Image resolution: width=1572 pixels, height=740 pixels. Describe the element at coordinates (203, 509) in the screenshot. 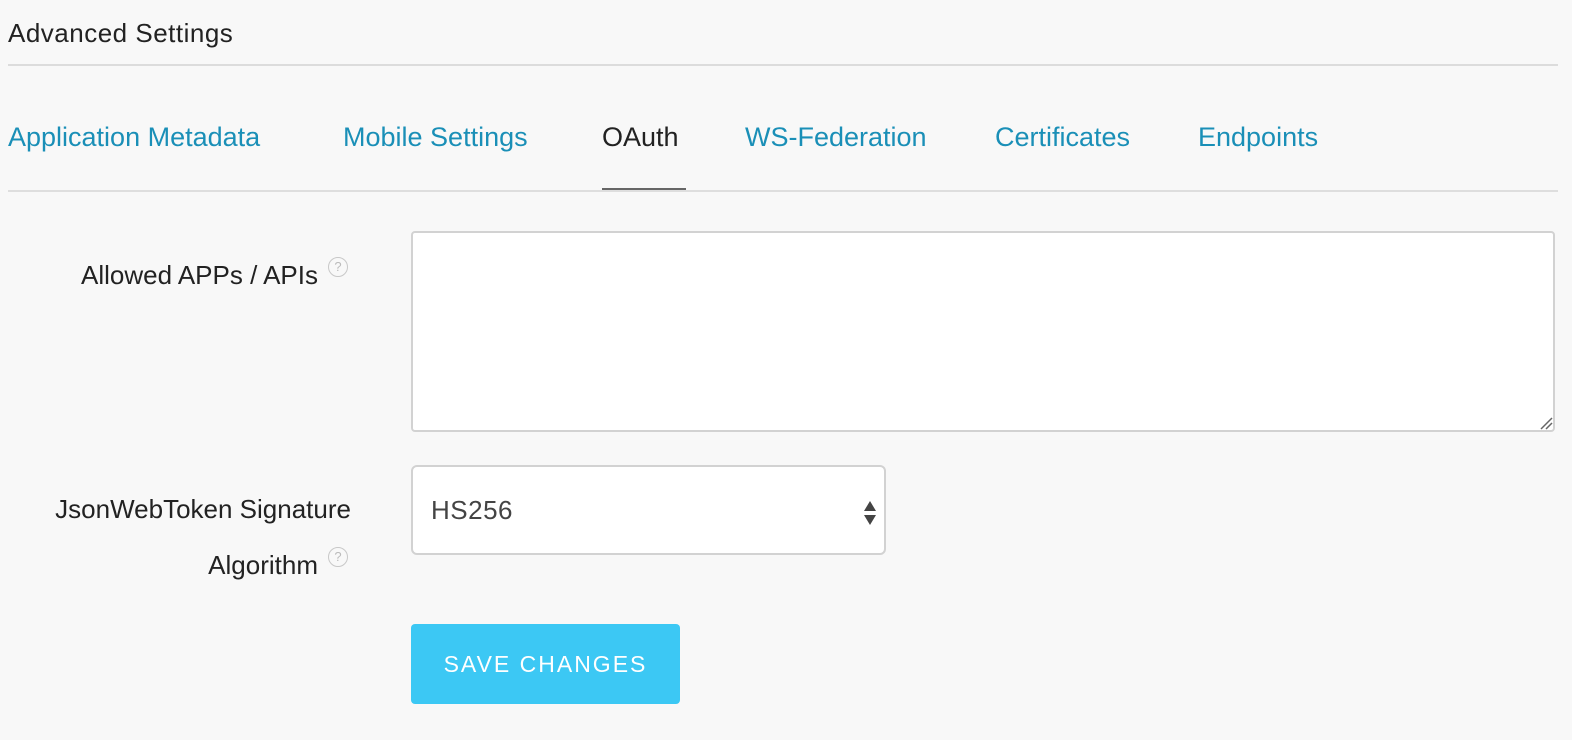

I see `jwt-algorithm-label-line1: JsonWebToken Signature` at that location.